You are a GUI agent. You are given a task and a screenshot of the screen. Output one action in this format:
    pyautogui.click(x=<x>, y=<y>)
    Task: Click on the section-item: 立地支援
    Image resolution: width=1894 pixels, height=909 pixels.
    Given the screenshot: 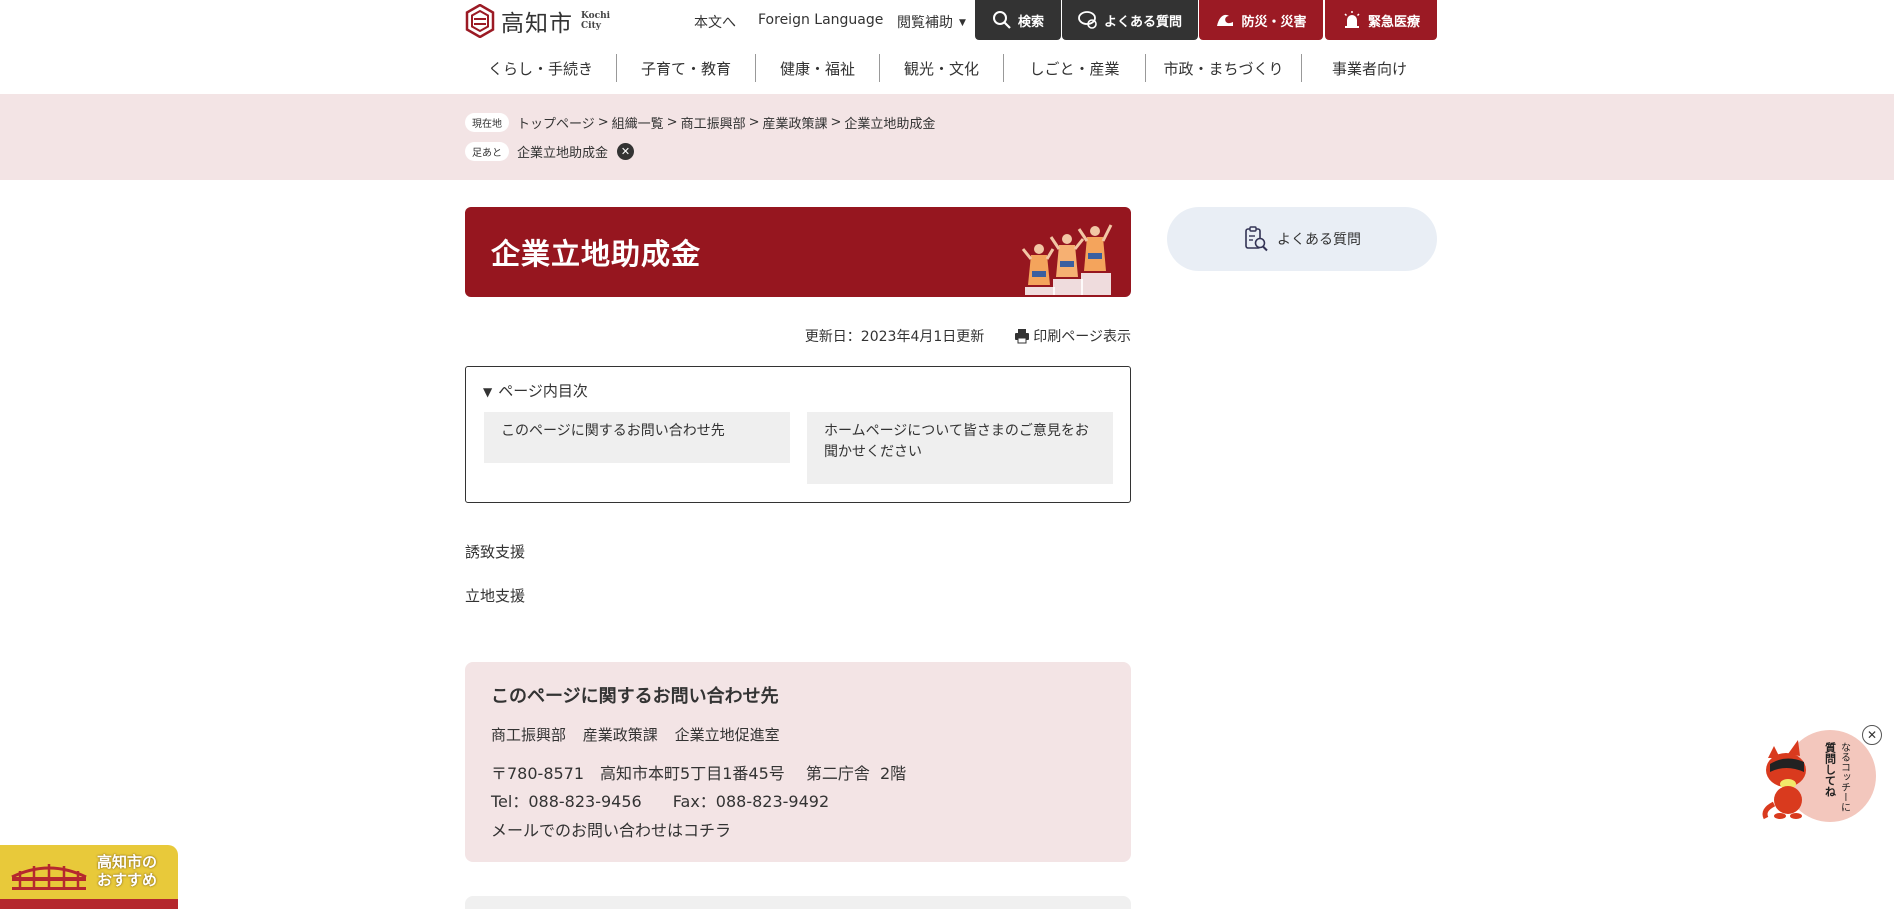 What is the action you would take?
    pyautogui.click(x=495, y=595)
    